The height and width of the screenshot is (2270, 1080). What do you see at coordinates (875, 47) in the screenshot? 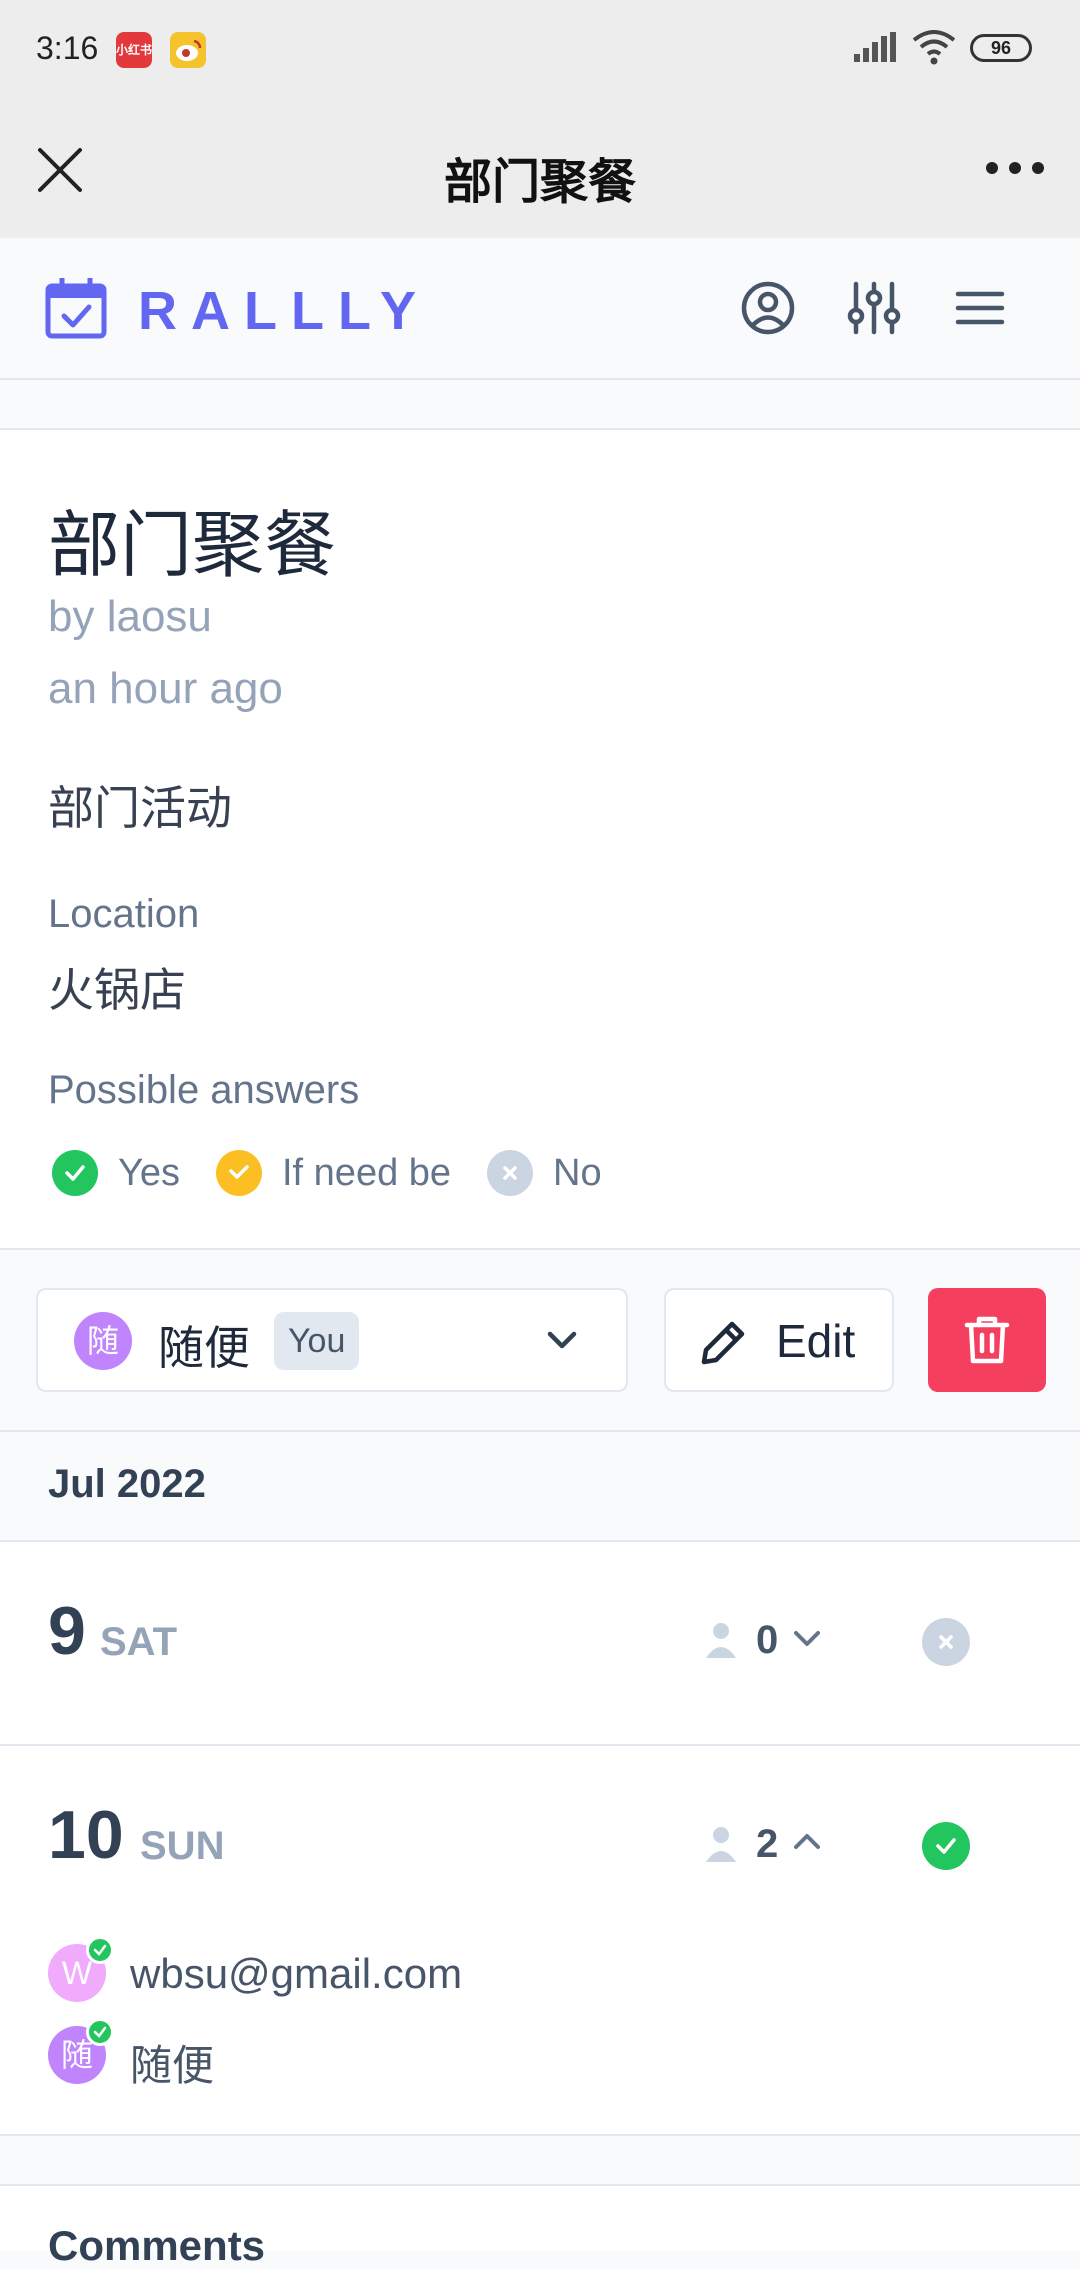
I see `signal-icon` at bounding box center [875, 47].